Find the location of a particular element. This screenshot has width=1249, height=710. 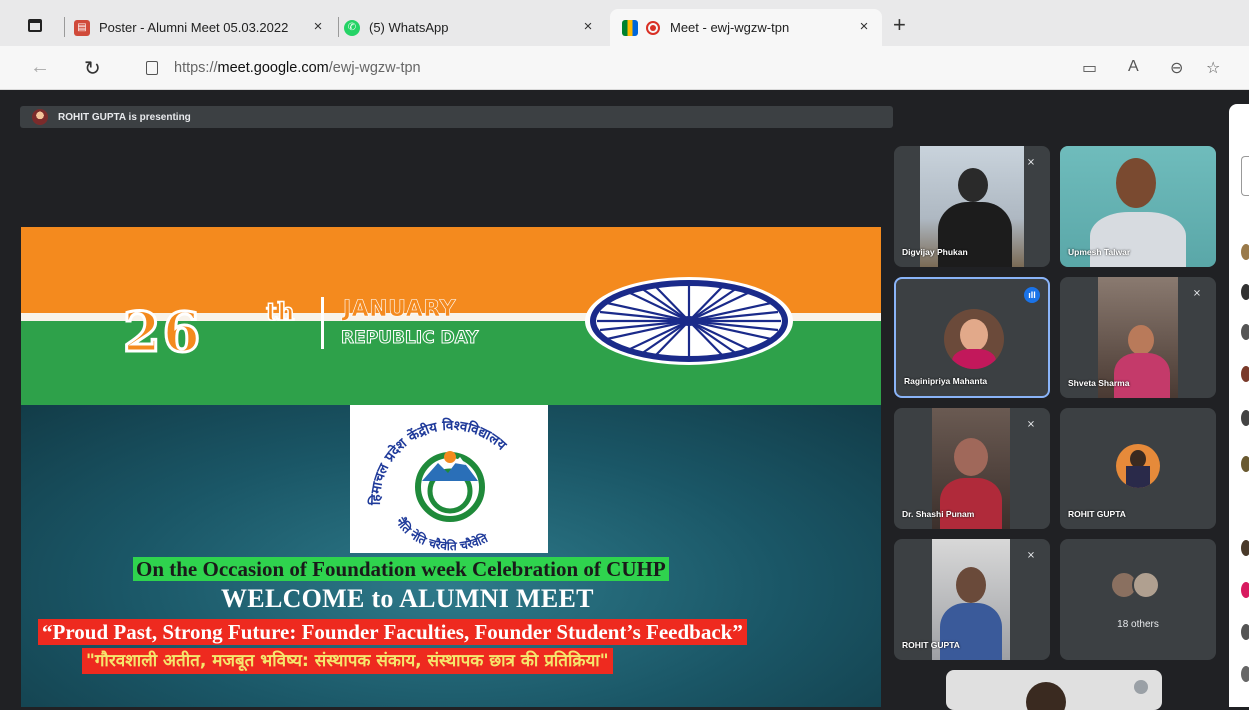

participant-tile: ⨯ ROHIT GUPTA is located at coordinates (972, 599).